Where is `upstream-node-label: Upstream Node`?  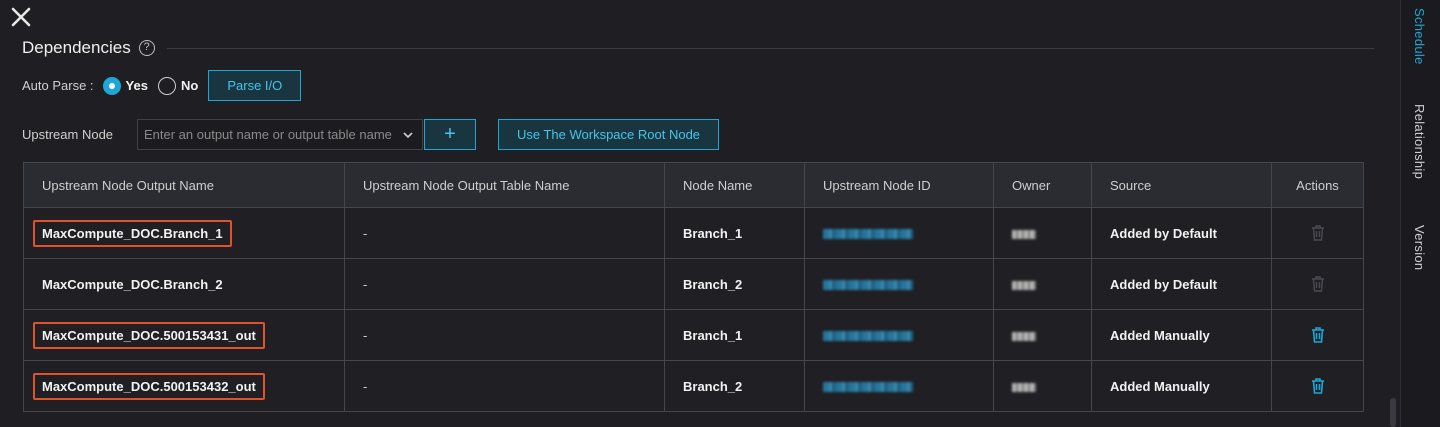 upstream-node-label: Upstream Node is located at coordinates (68, 134).